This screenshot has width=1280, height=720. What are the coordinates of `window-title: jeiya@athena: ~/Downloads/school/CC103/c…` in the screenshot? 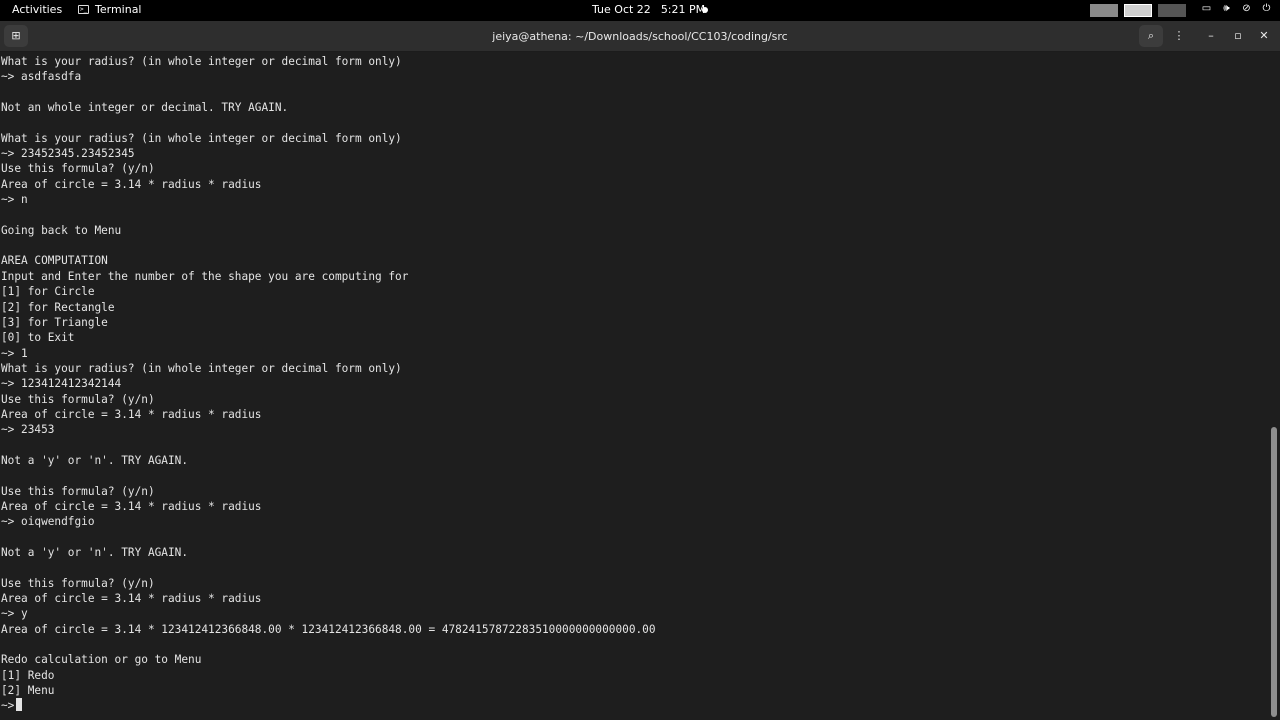 It's located at (640, 36).